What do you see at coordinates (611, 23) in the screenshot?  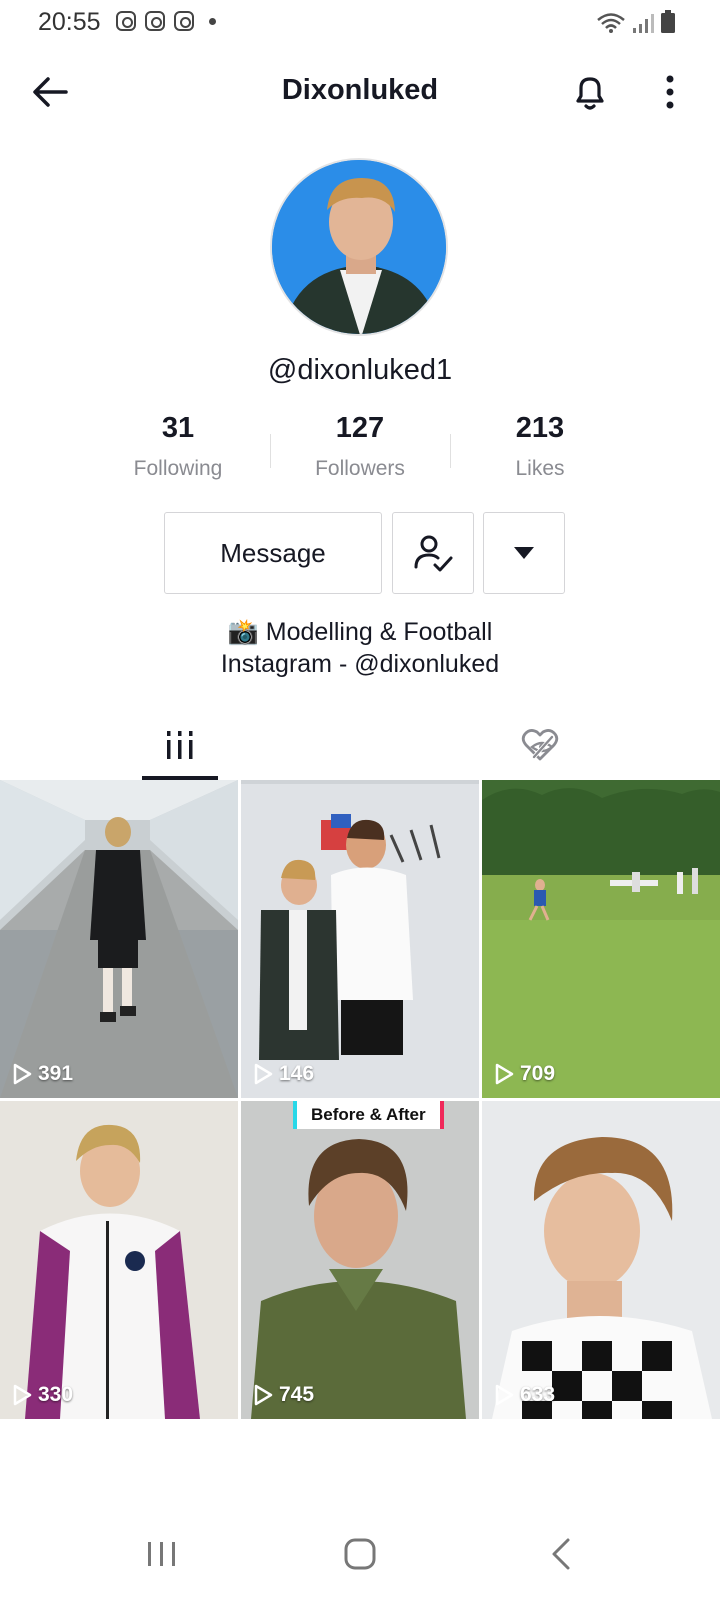 I see `wifi-icon` at bounding box center [611, 23].